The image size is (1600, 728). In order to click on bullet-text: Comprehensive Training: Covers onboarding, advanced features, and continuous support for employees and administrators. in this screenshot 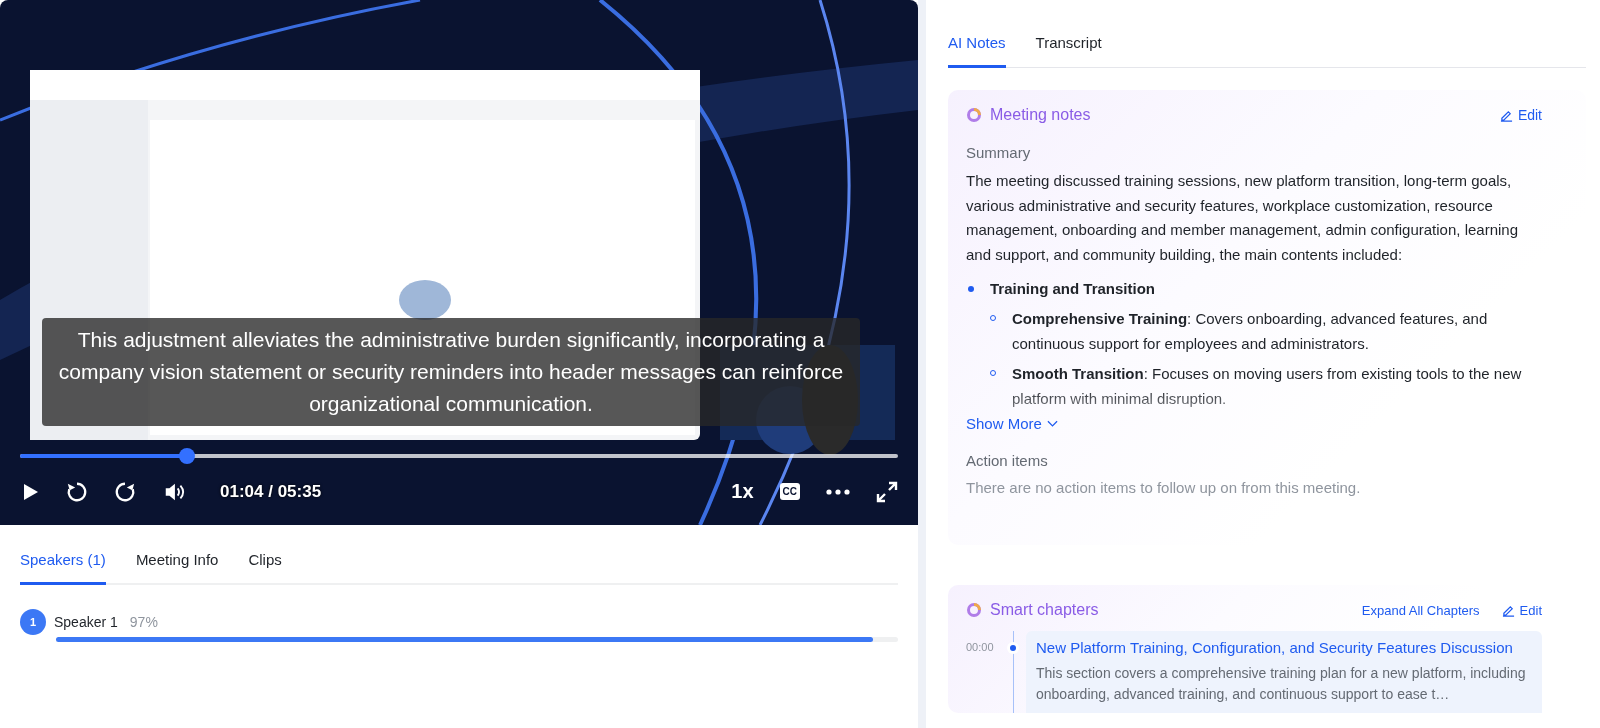, I will do `click(1250, 331)`.